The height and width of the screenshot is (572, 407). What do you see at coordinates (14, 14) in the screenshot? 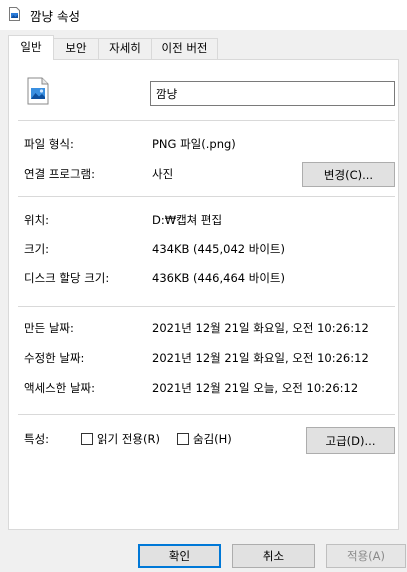
I see `image-file-icon` at bounding box center [14, 14].